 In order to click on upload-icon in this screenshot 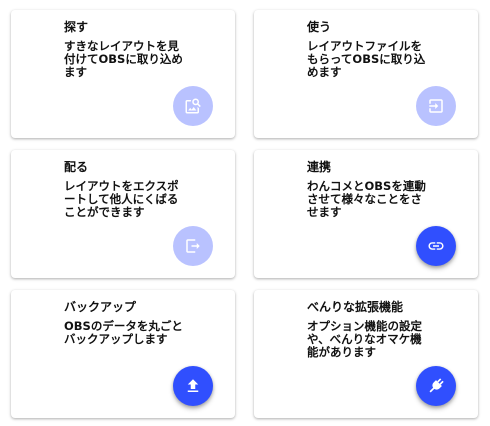, I will do `click(193, 385)`.